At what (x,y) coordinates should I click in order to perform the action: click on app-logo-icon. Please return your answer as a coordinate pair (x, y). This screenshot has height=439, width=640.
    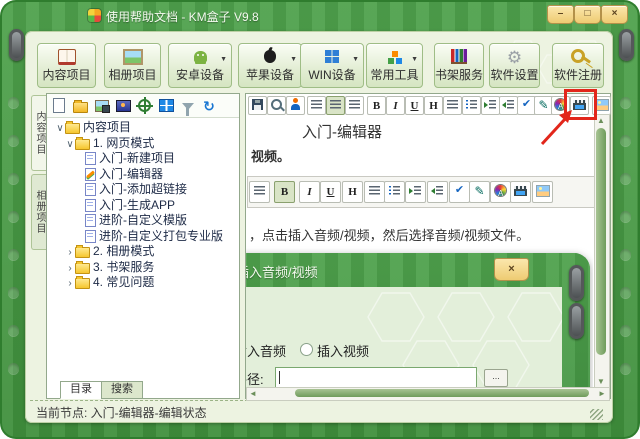
    Looking at the image, I should click on (94, 15).